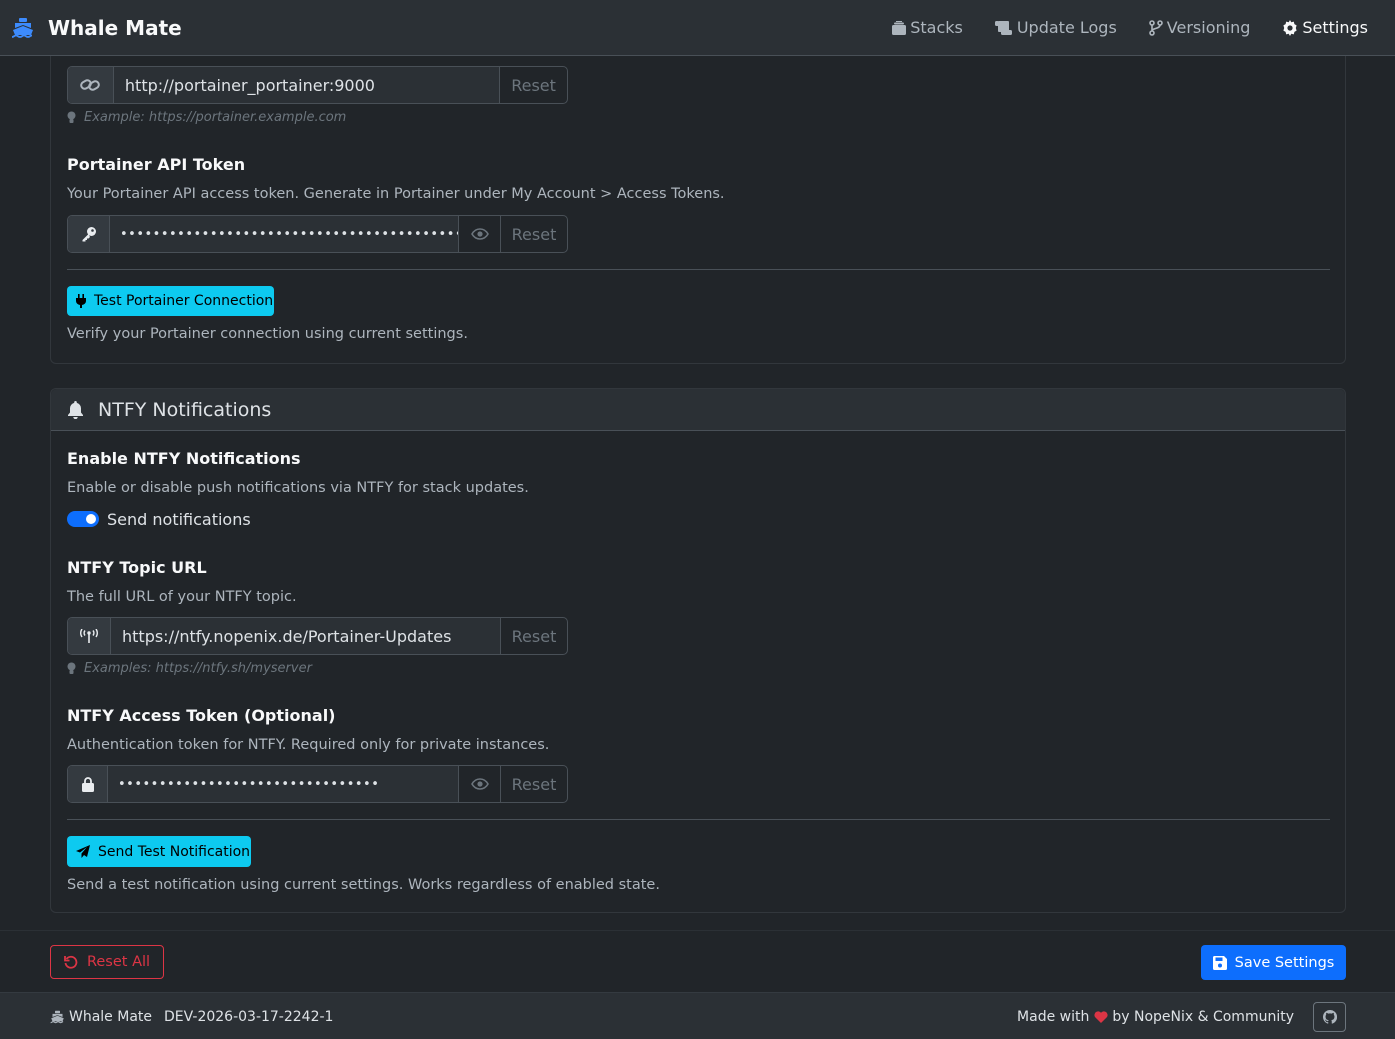 This screenshot has height=1039, width=1395. I want to click on by-text: by NopeNix & Community, so click(1203, 1016).